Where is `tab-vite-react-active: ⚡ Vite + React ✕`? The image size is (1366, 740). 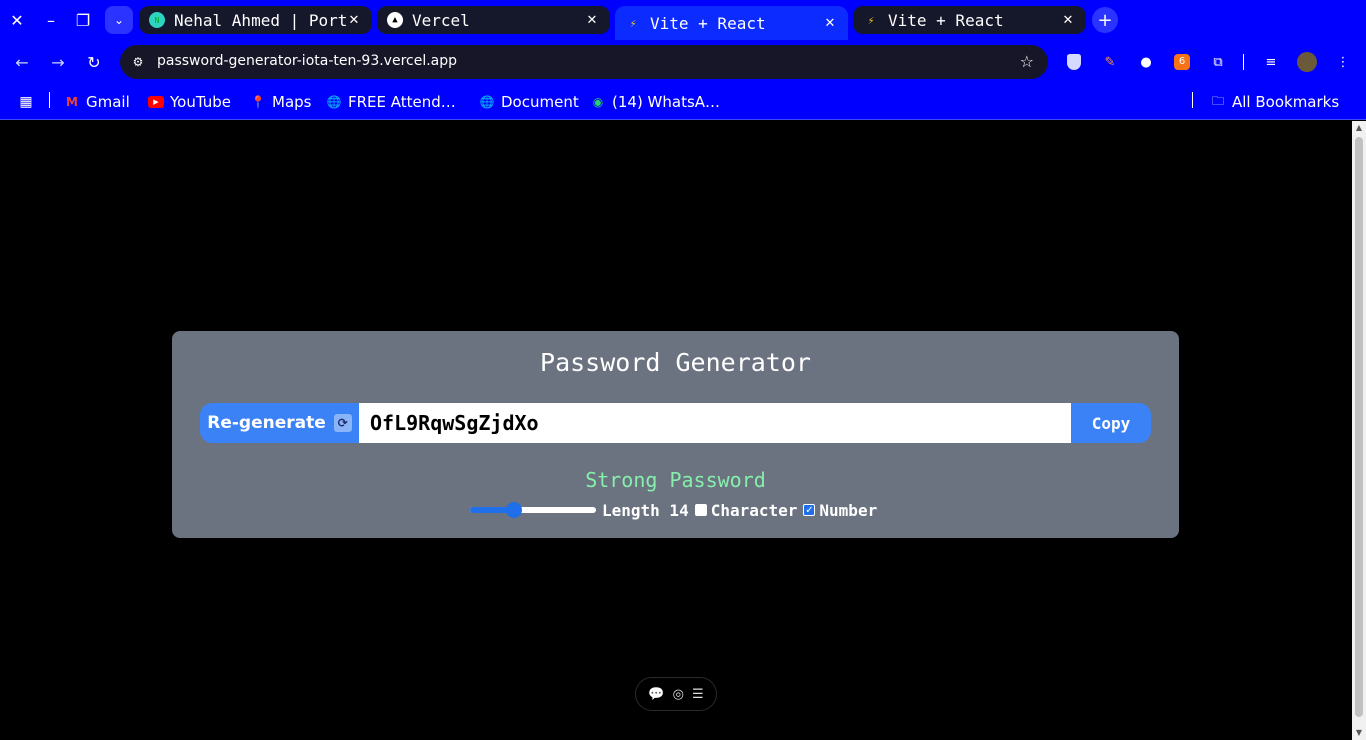
tab-vite-react-active: ⚡ Vite + React ✕ is located at coordinates (731, 23).